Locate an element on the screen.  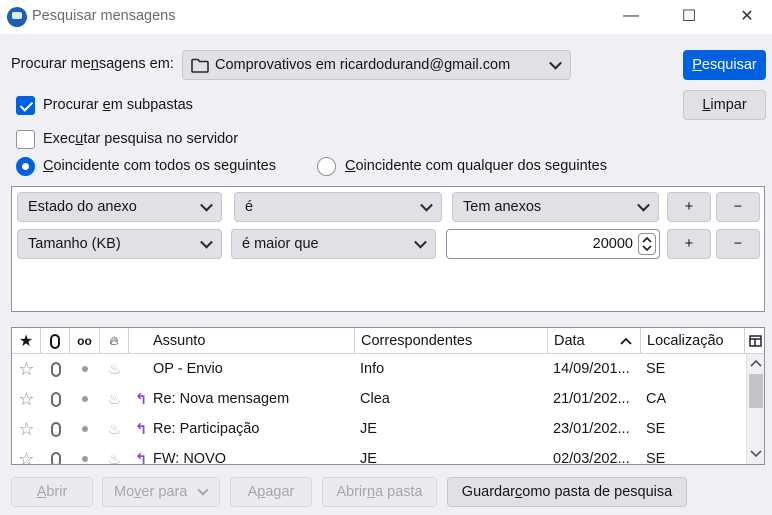
folder-dropdown: Comprovativos em ricardodurand@gmail.com is located at coordinates (376, 65).